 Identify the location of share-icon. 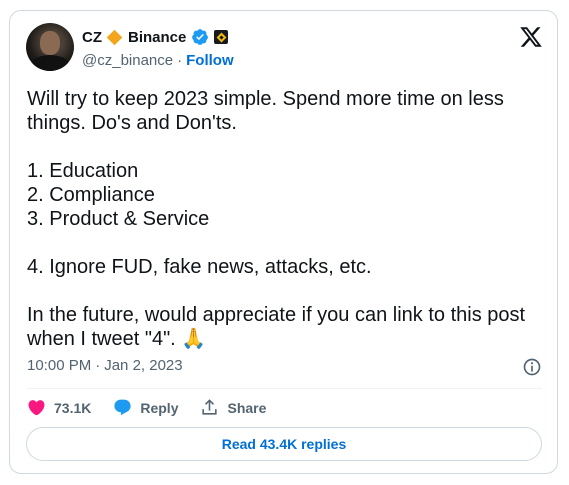
(210, 407).